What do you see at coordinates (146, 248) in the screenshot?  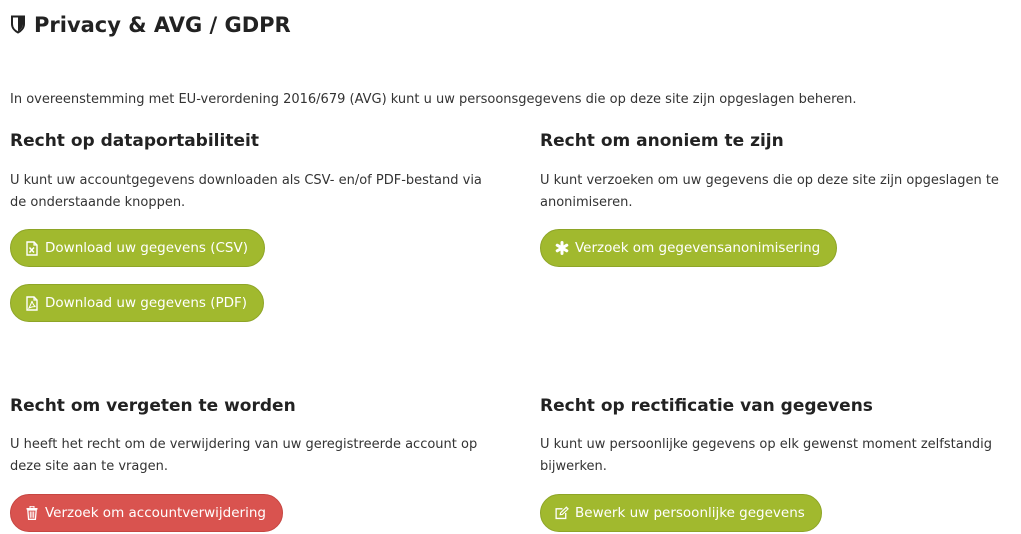 I see `download-csv-label: Download uw gegevens (CSV)` at bounding box center [146, 248].